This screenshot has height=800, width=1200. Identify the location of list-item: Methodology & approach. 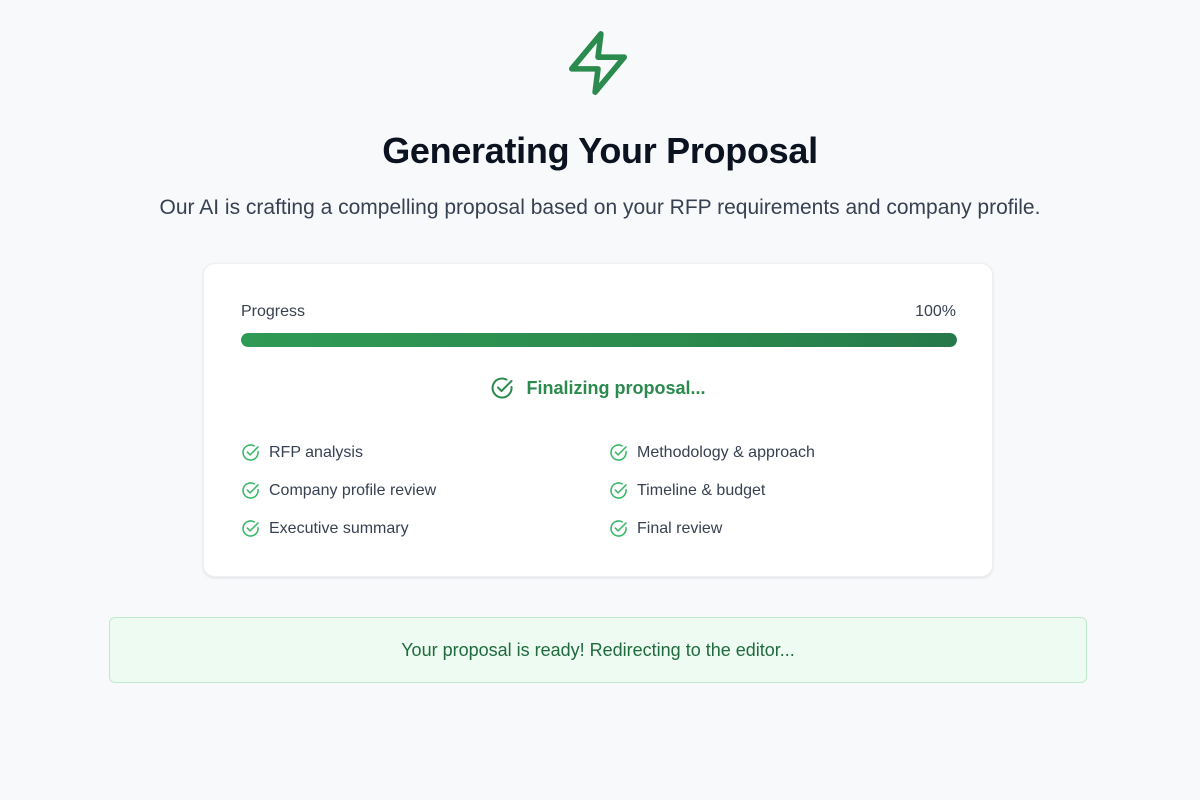
(783, 452).